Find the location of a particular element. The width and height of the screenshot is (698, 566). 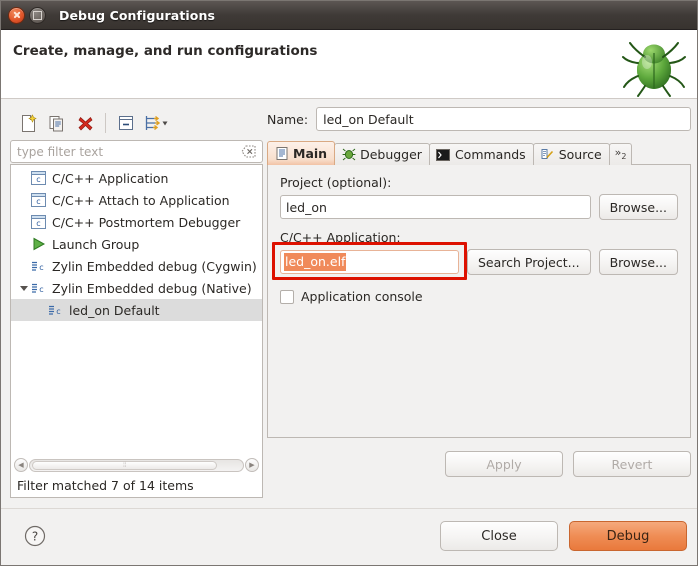

tree-item-label: C/C++ Postmortem Debugger is located at coordinates (146, 222).